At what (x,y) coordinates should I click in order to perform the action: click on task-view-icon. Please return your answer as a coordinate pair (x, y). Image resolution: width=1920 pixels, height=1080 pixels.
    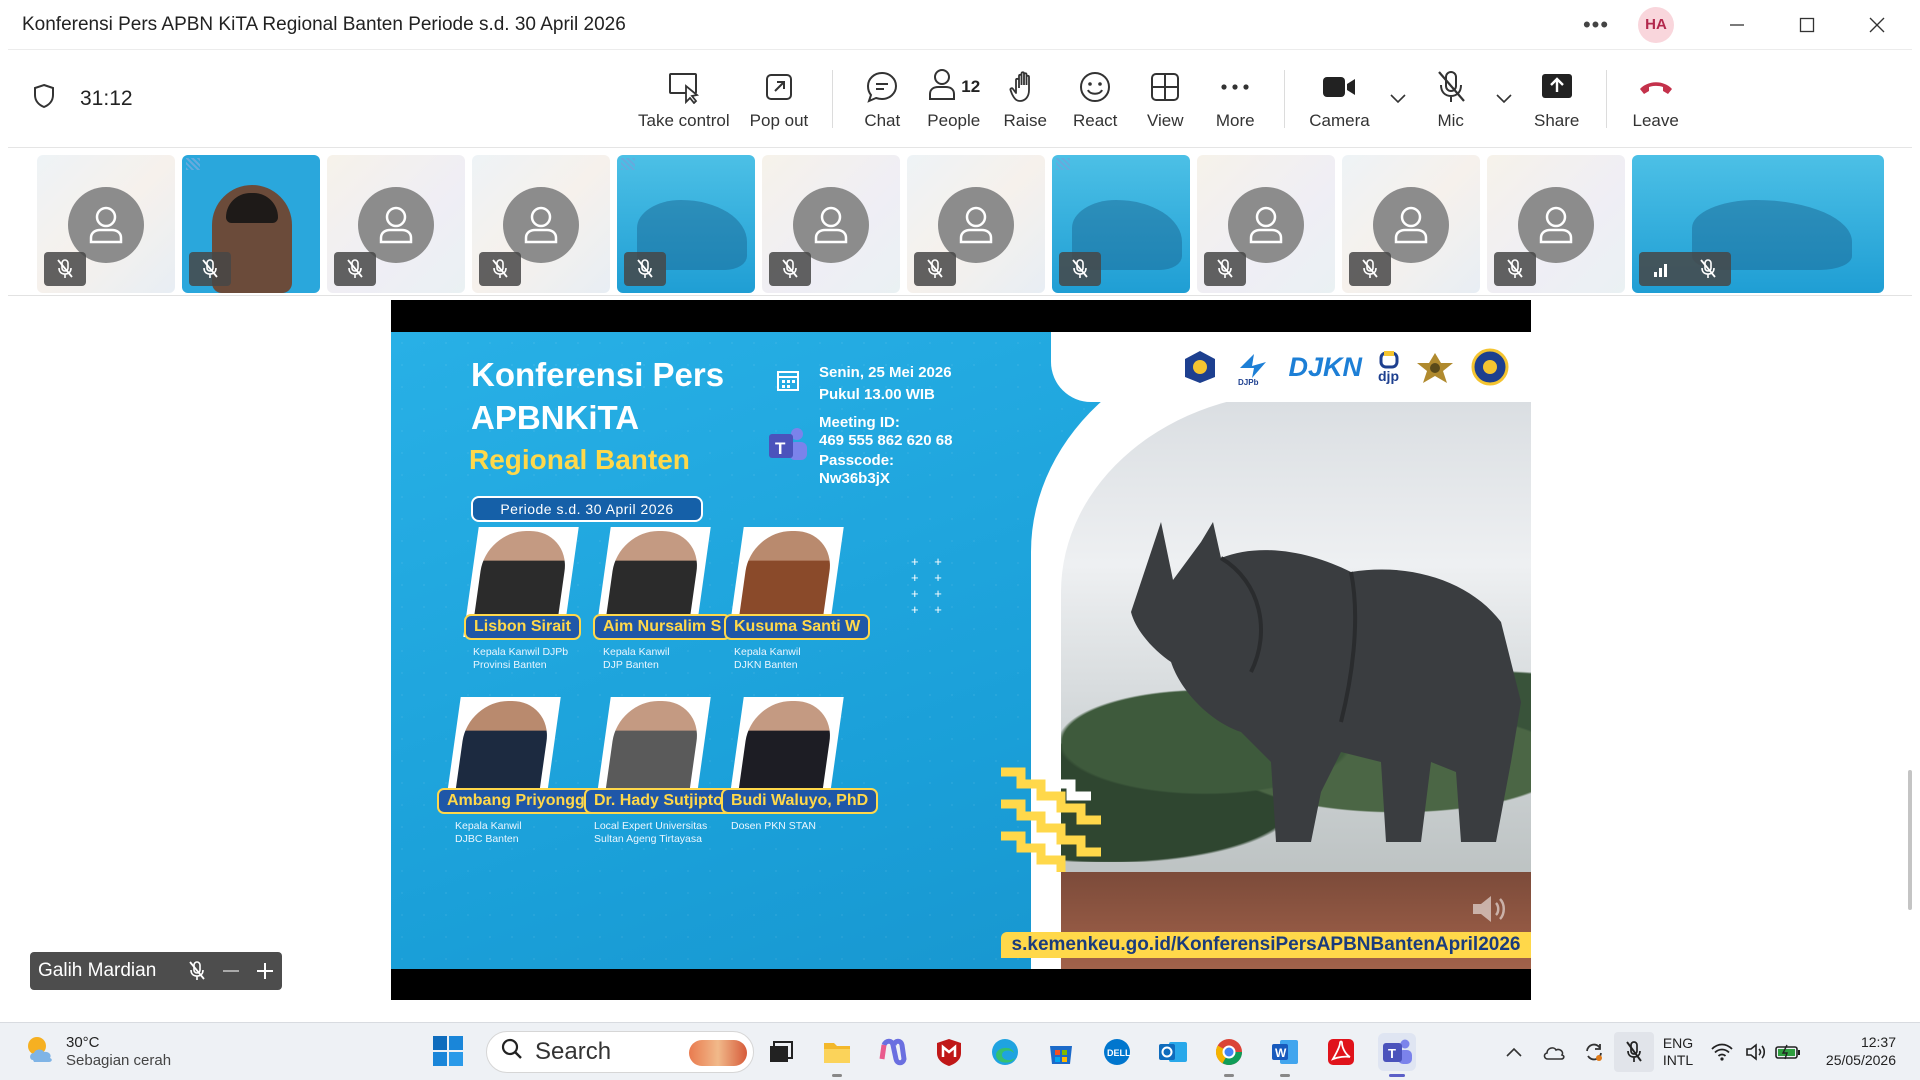
    Looking at the image, I should click on (781, 1052).